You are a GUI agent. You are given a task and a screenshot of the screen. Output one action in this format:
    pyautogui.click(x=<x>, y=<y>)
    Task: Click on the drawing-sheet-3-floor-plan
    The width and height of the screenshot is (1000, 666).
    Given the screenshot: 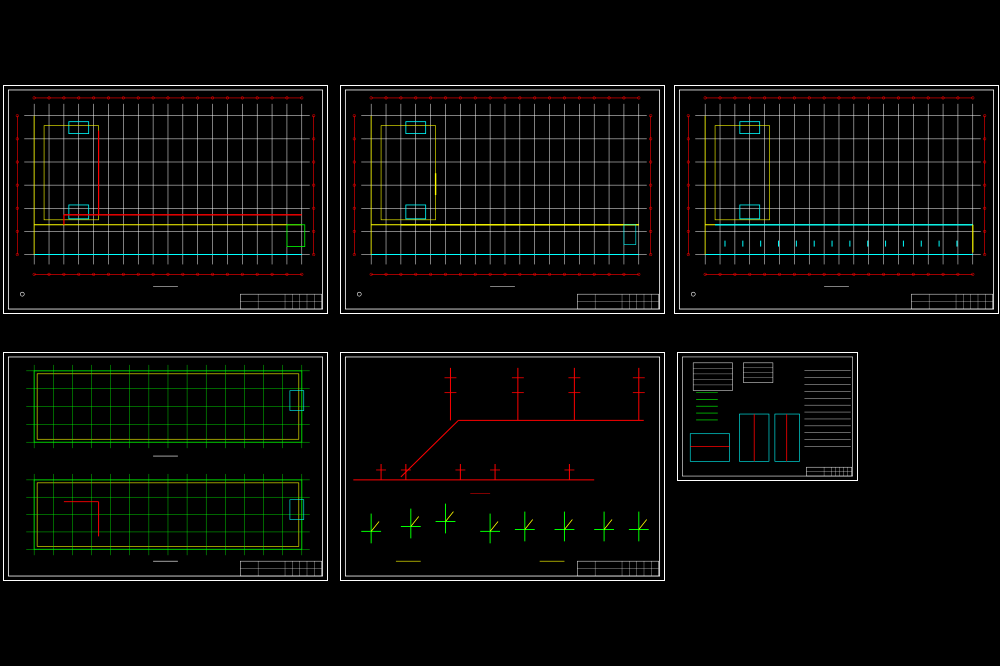 What is the action you would take?
    pyautogui.click(x=836, y=199)
    